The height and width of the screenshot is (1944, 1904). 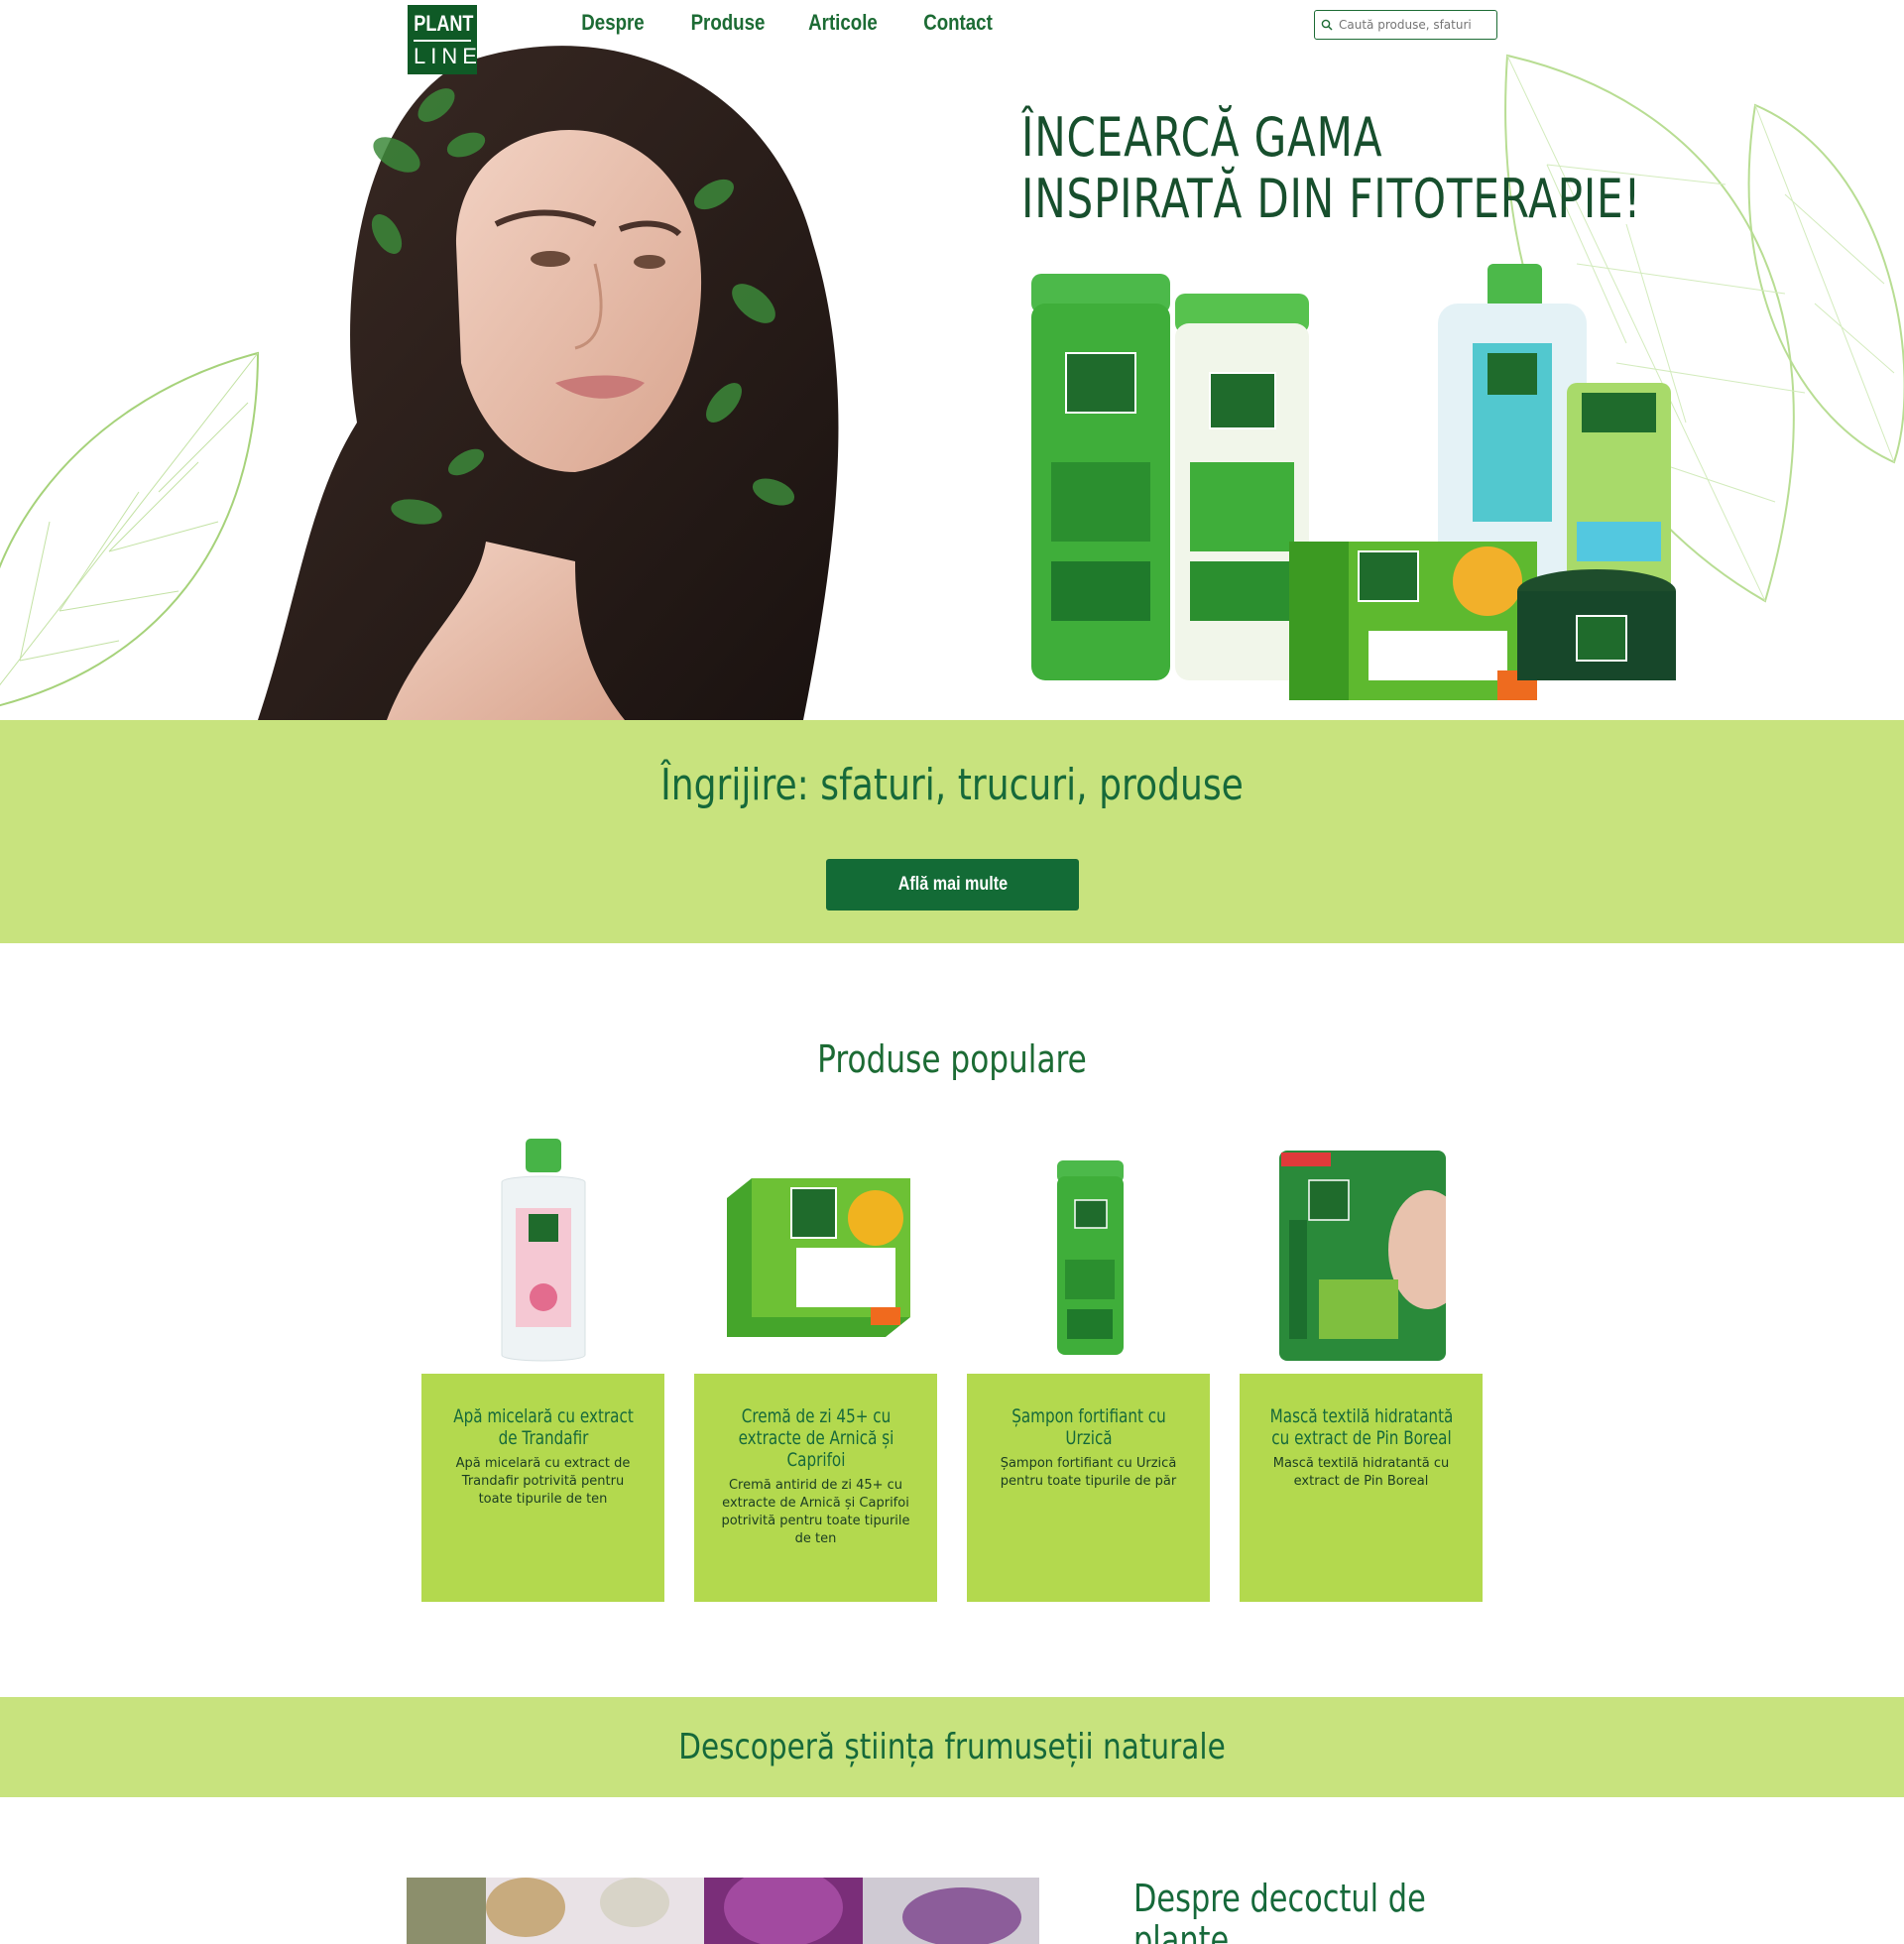 What do you see at coordinates (1327, 25) in the screenshot?
I see `search-icon` at bounding box center [1327, 25].